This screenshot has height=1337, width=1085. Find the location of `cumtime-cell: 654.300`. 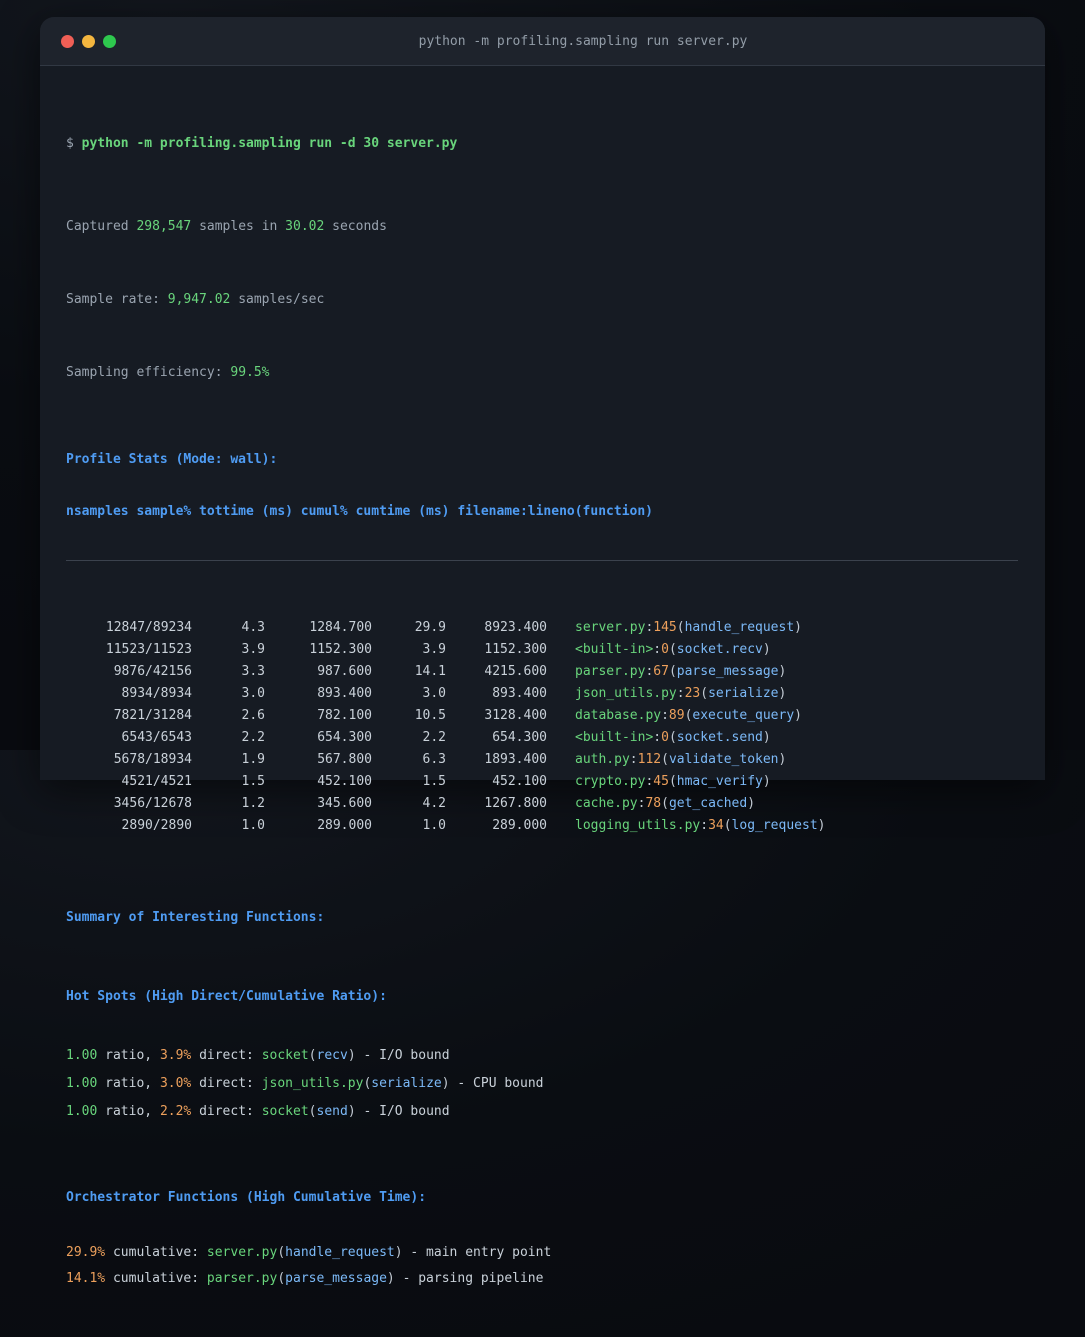

cumtime-cell: 654.300 is located at coordinates (519, 737).